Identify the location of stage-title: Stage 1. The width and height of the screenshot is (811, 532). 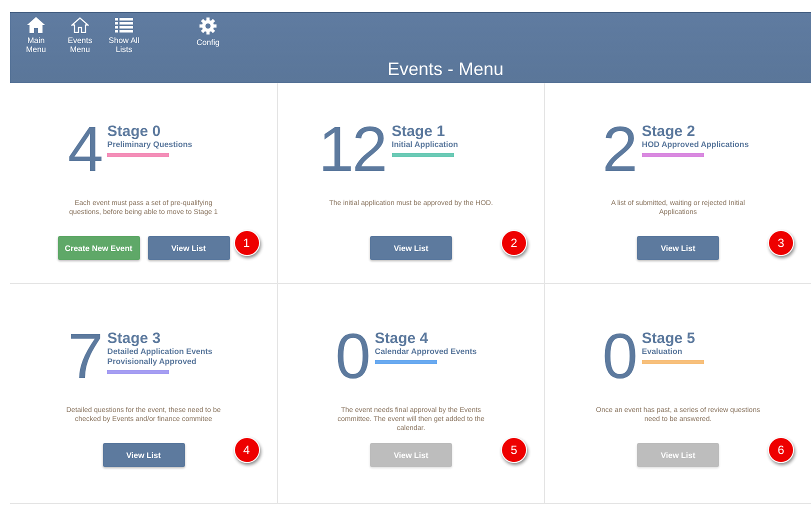
(419, 131).